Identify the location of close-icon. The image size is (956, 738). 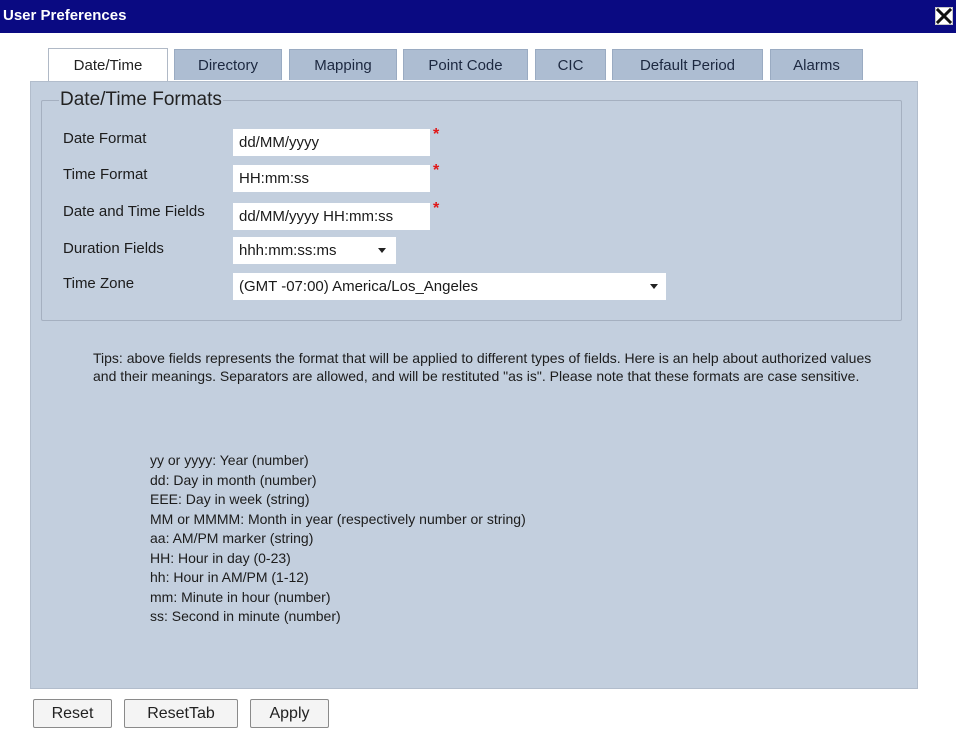
(944, 16).